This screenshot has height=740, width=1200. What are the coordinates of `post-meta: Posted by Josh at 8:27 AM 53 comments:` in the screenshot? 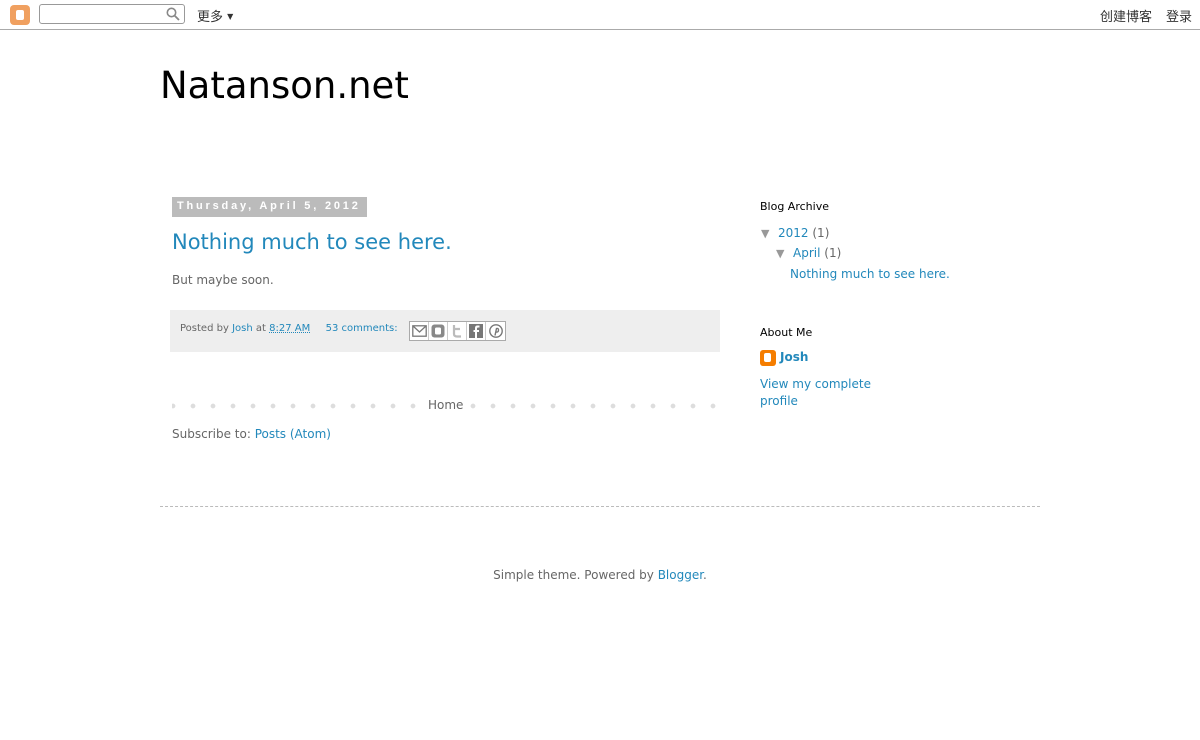 It's located at (289, 328).